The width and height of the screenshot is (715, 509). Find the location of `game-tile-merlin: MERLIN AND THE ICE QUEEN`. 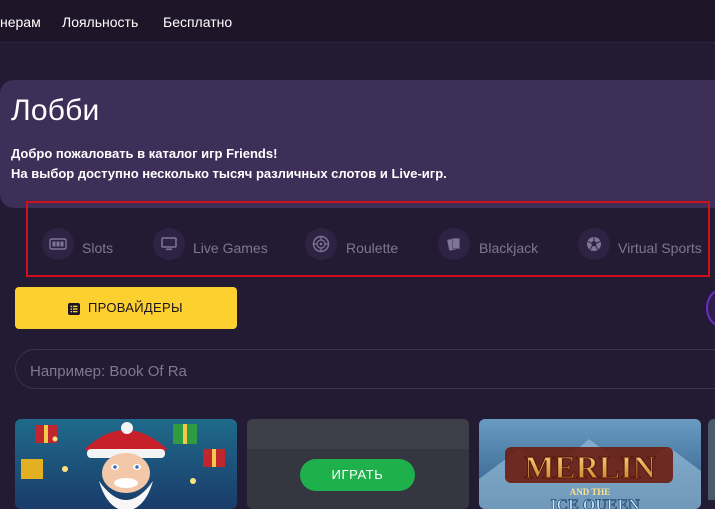

game-tile-merlin: MERLIN AND THE ICE QUEEN is located at coordinates (590, 464).